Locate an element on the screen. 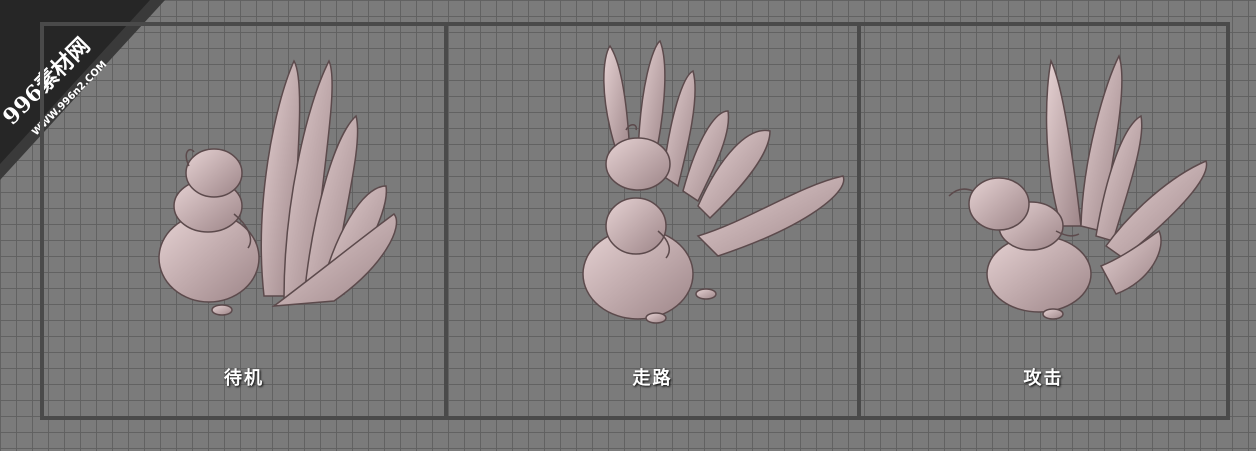 The image size is (1256, 451). panel-label-attack: 攻击 is located at coordinates (1043, 378).